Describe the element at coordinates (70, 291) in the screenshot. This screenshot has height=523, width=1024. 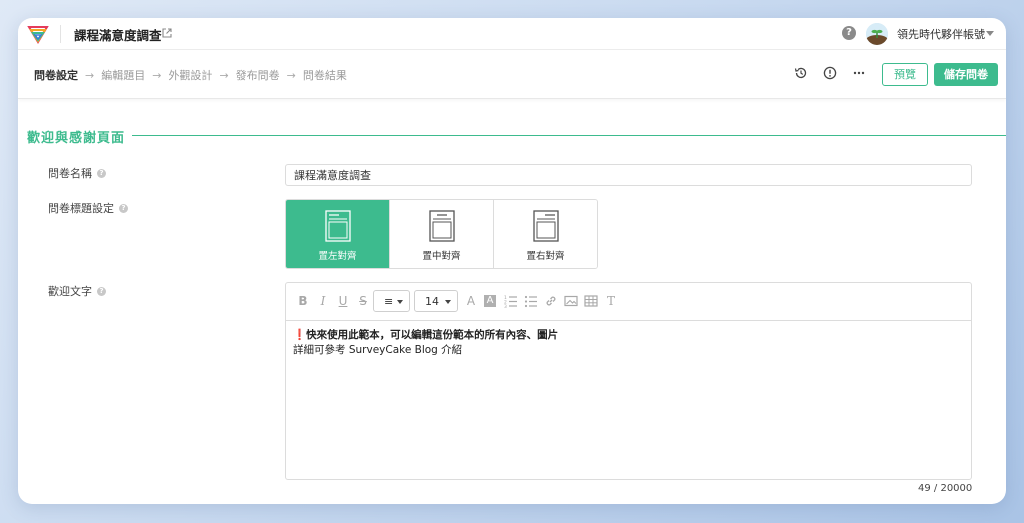
I see `welcome-text-label-text: 歡迎文字` at that location.